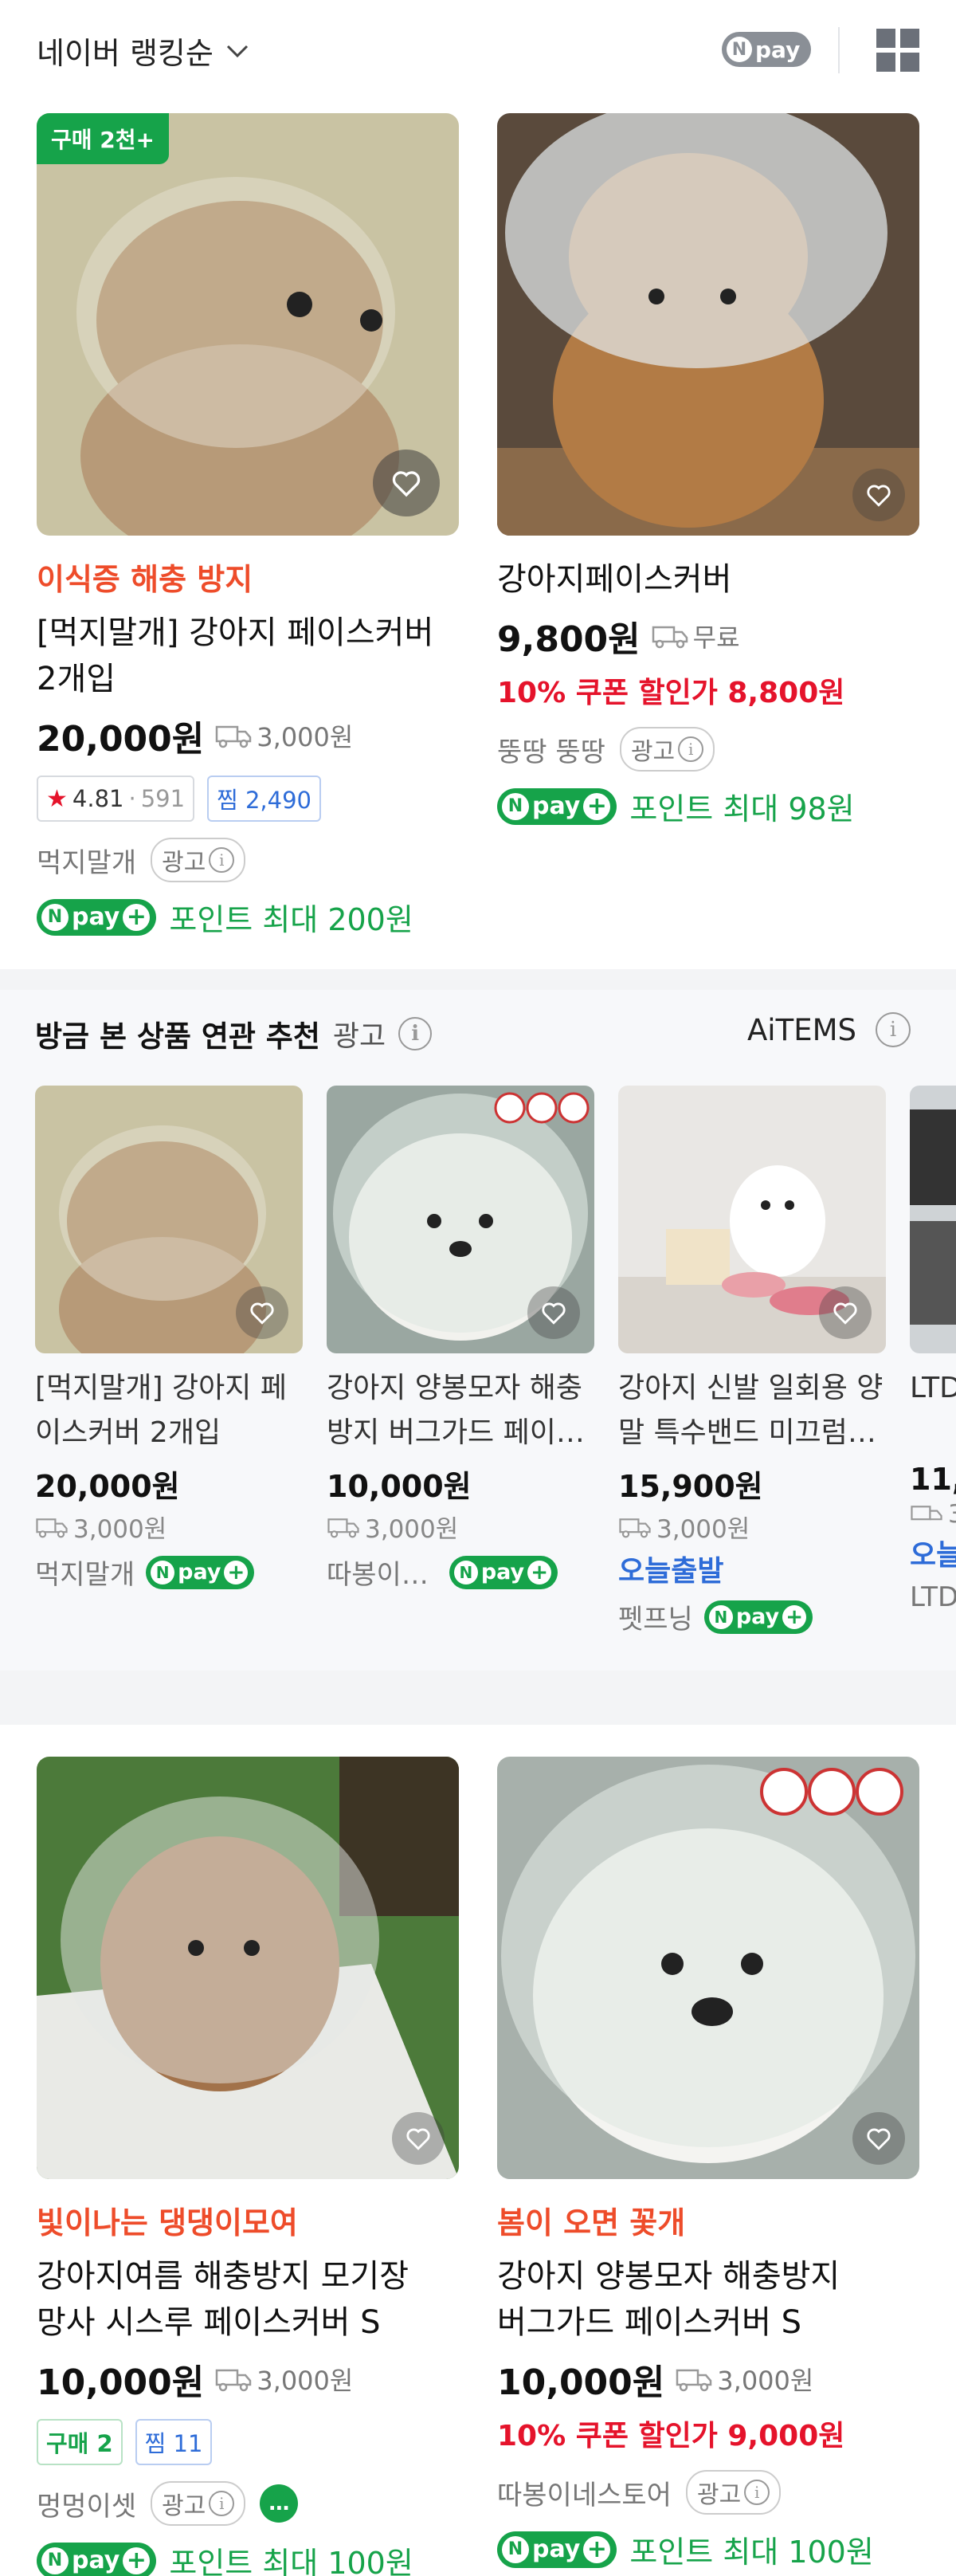  I want to click on product-price: 15,900원, so click(690, 1486).